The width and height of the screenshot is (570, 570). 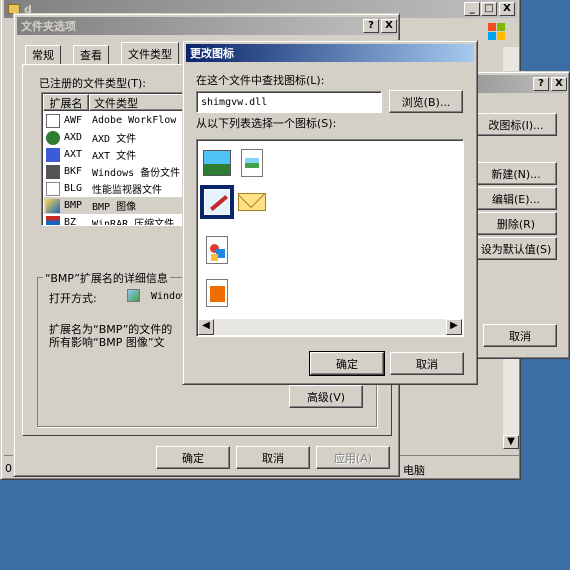 What do you see at coordinates (73, 154) in the screenshot?
I see `file-ext: AXT` at bounding box center [73, 154].